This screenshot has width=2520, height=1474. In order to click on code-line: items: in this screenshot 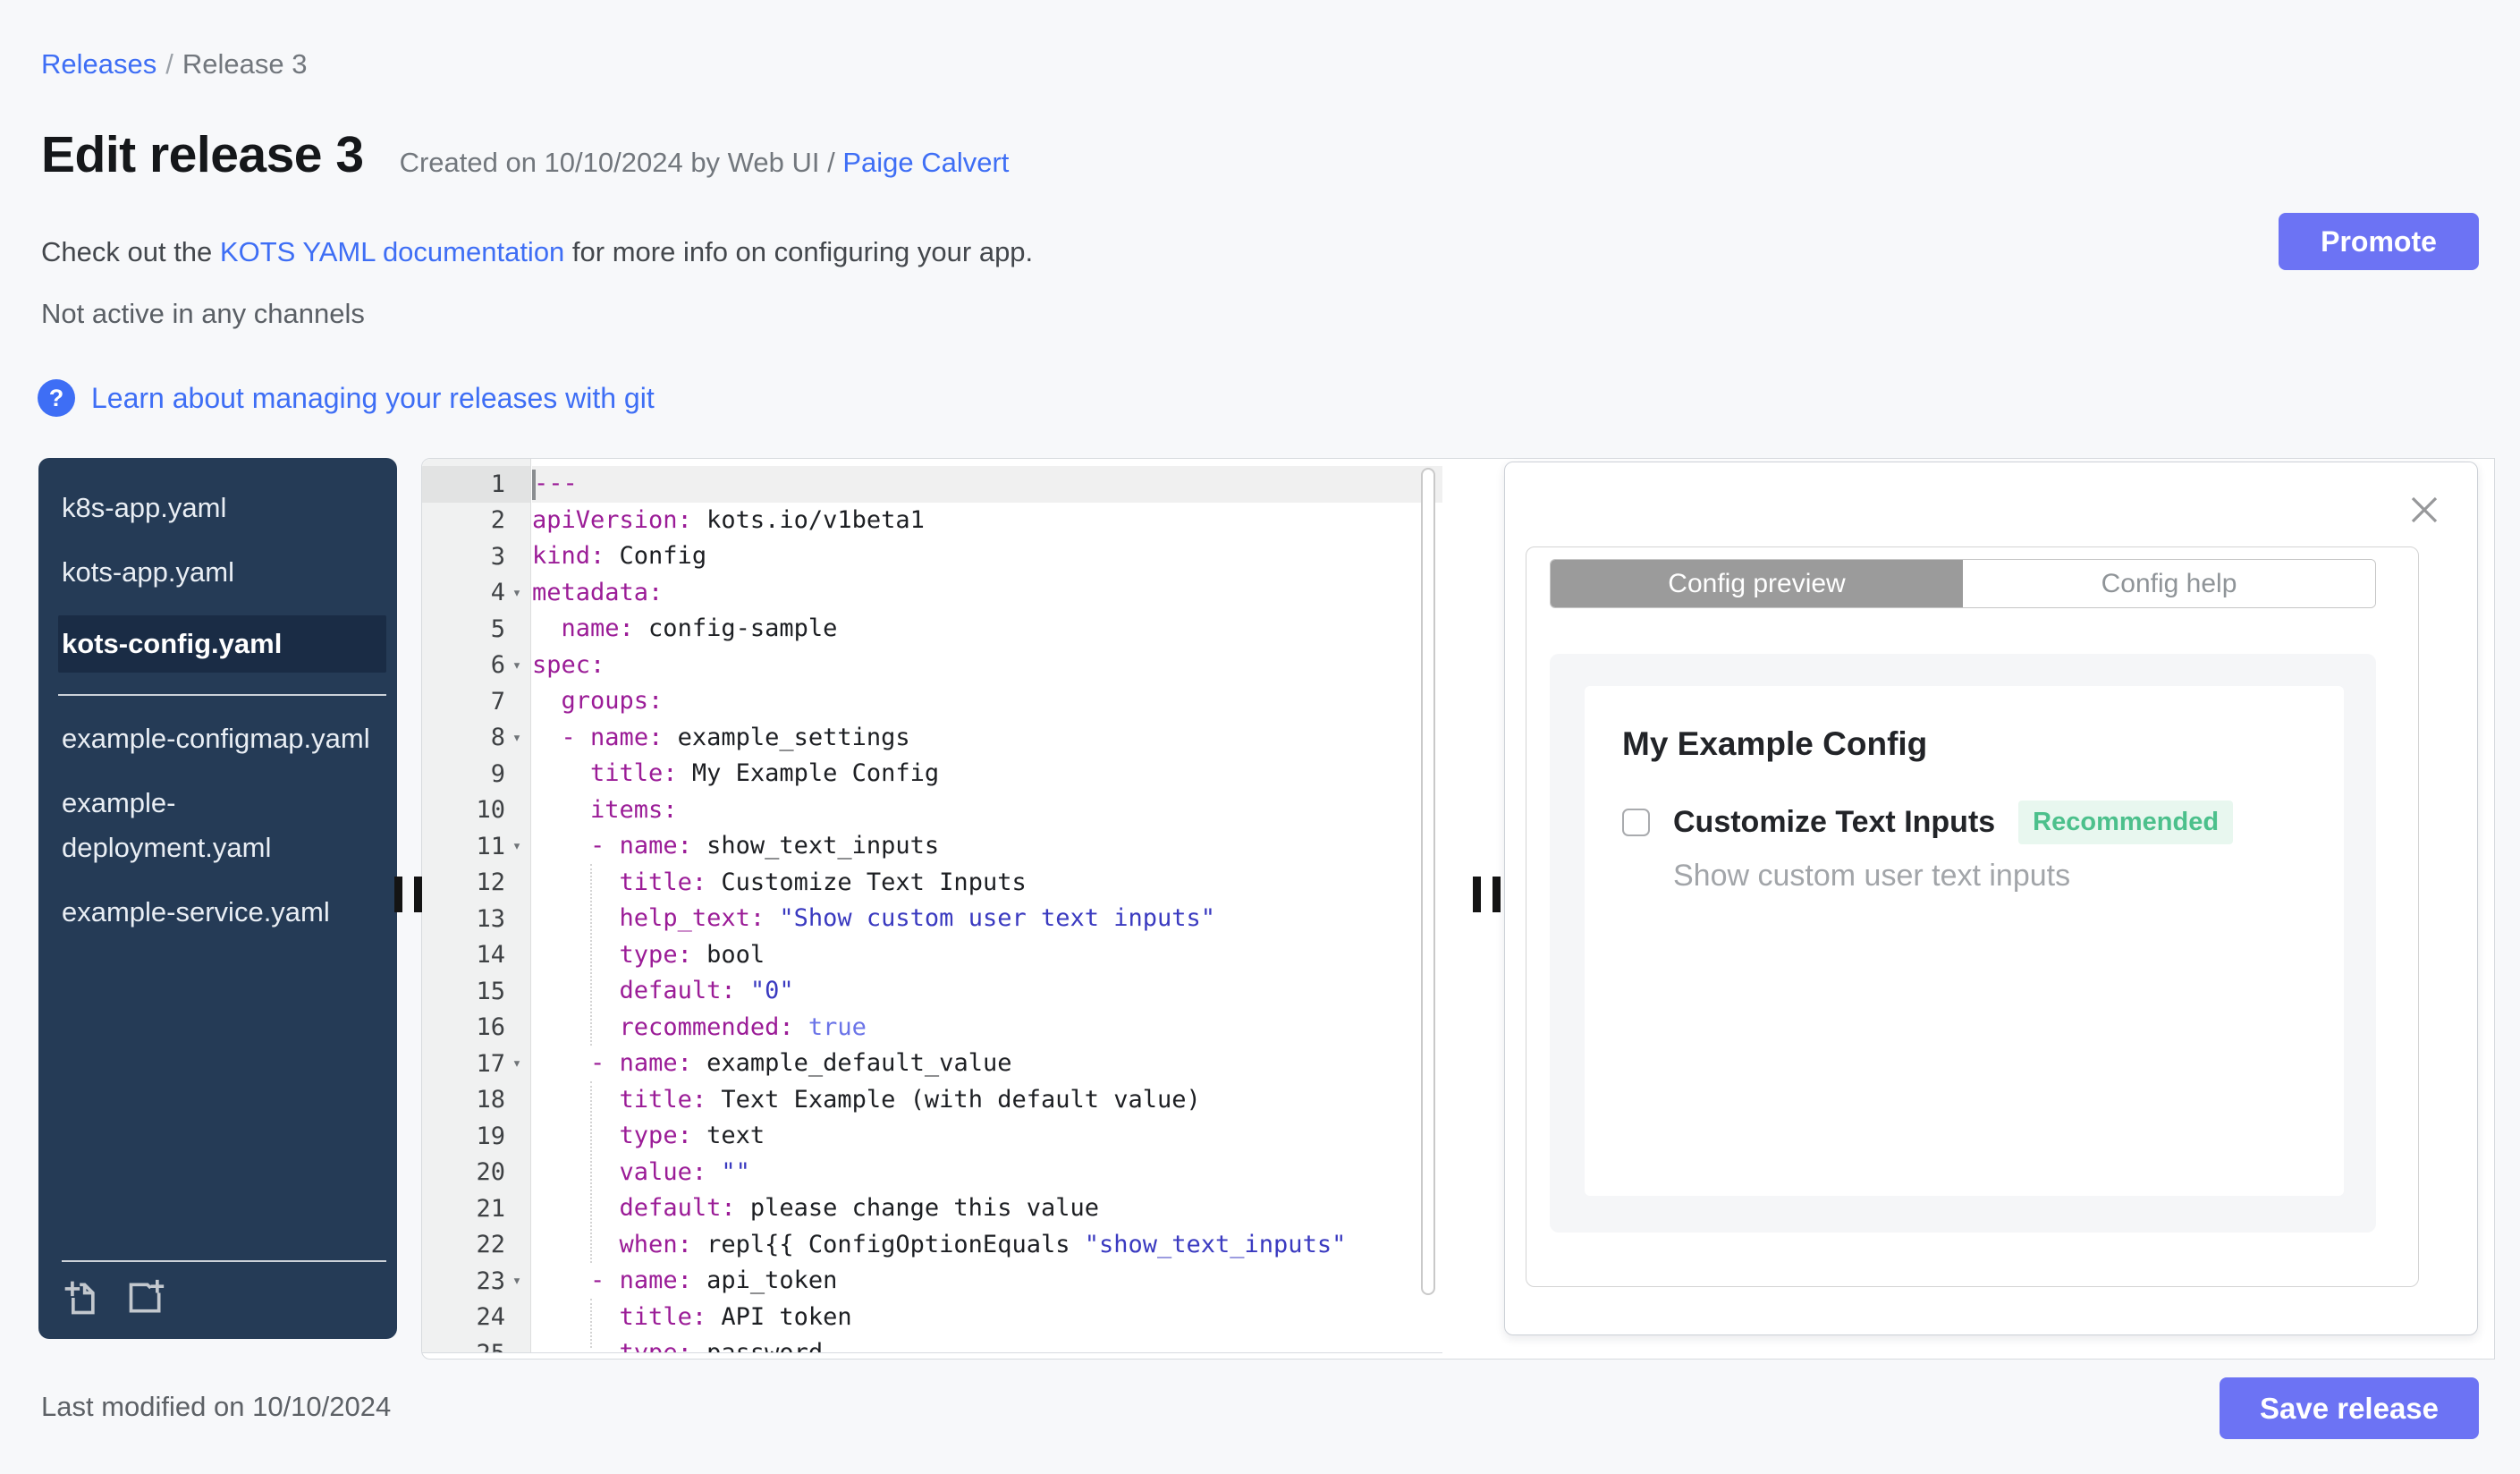, I will do `click(987, 810)`.